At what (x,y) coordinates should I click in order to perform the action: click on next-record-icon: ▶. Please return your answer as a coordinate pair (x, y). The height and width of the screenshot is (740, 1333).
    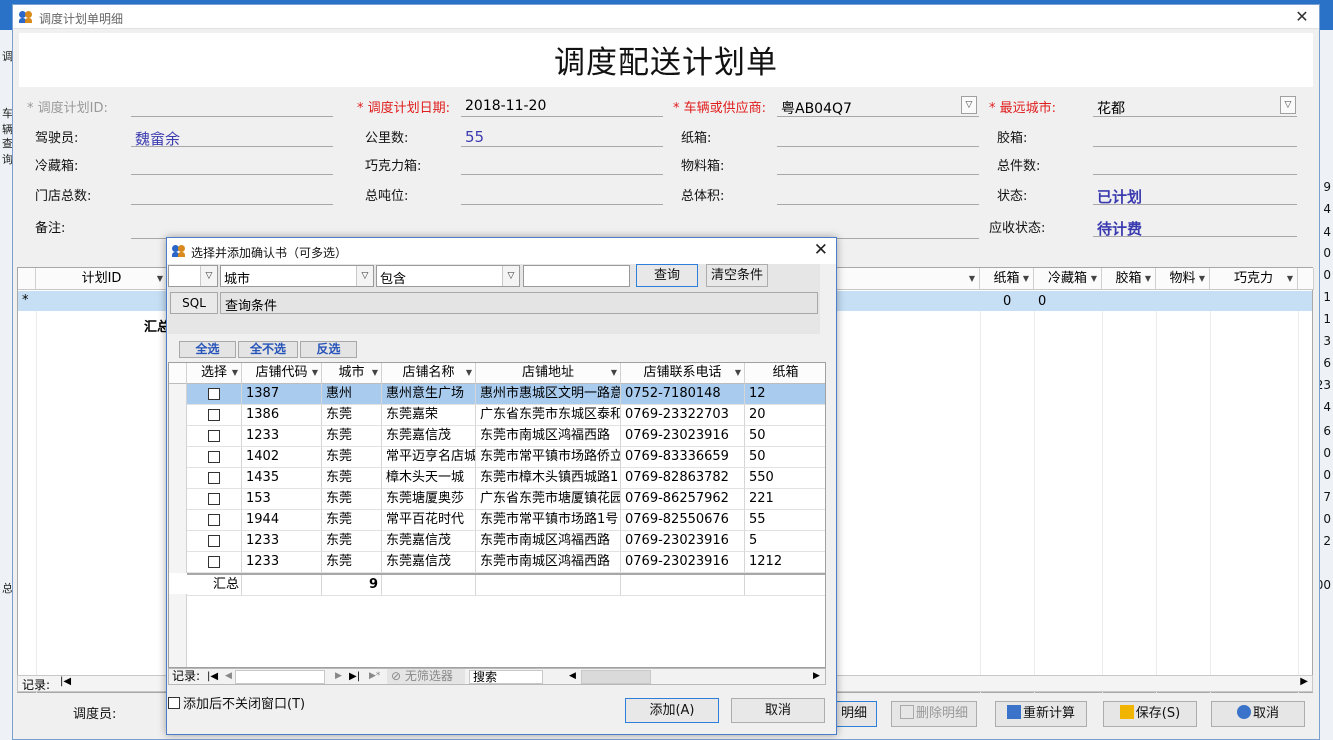
    Looking at the image, I should click on (338, 676).